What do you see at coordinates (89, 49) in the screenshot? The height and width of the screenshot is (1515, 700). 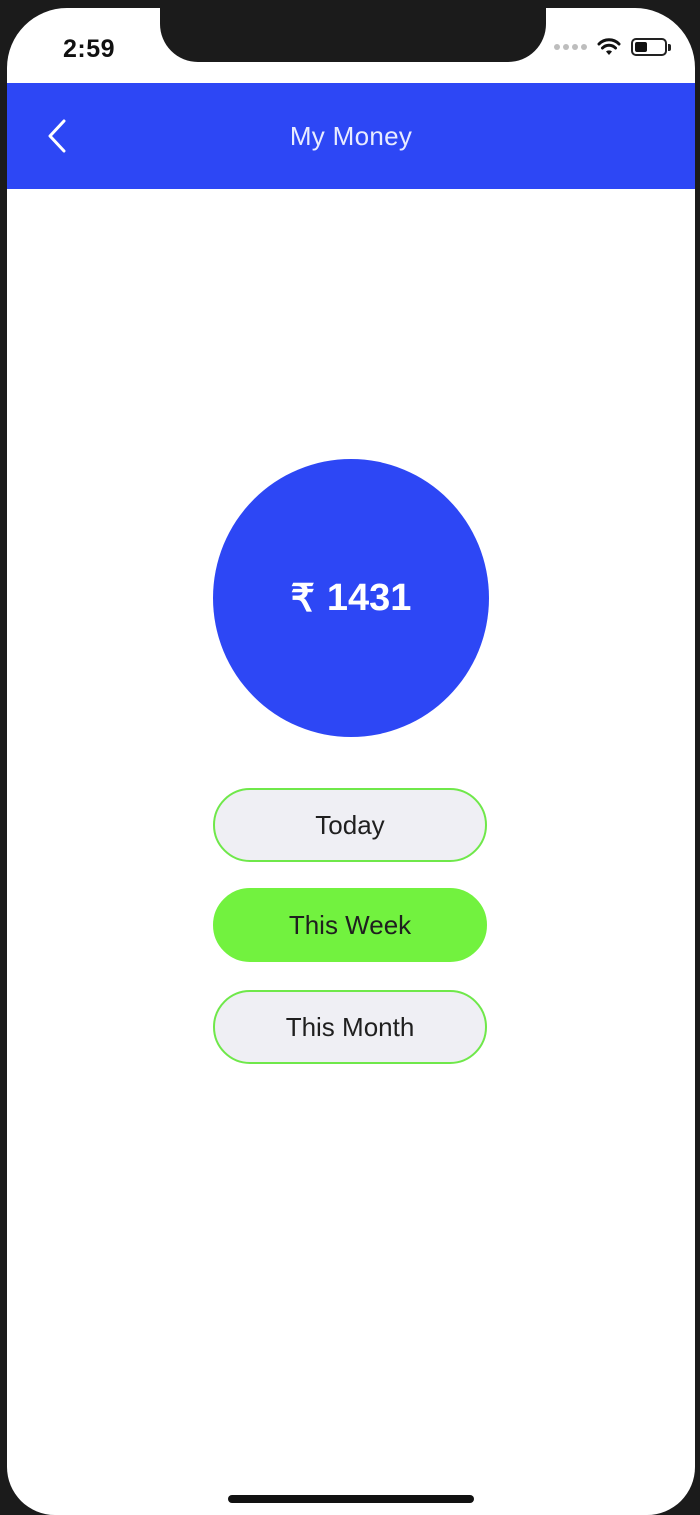 I see `status-time: 2:59` at bounding box center [89, 49].